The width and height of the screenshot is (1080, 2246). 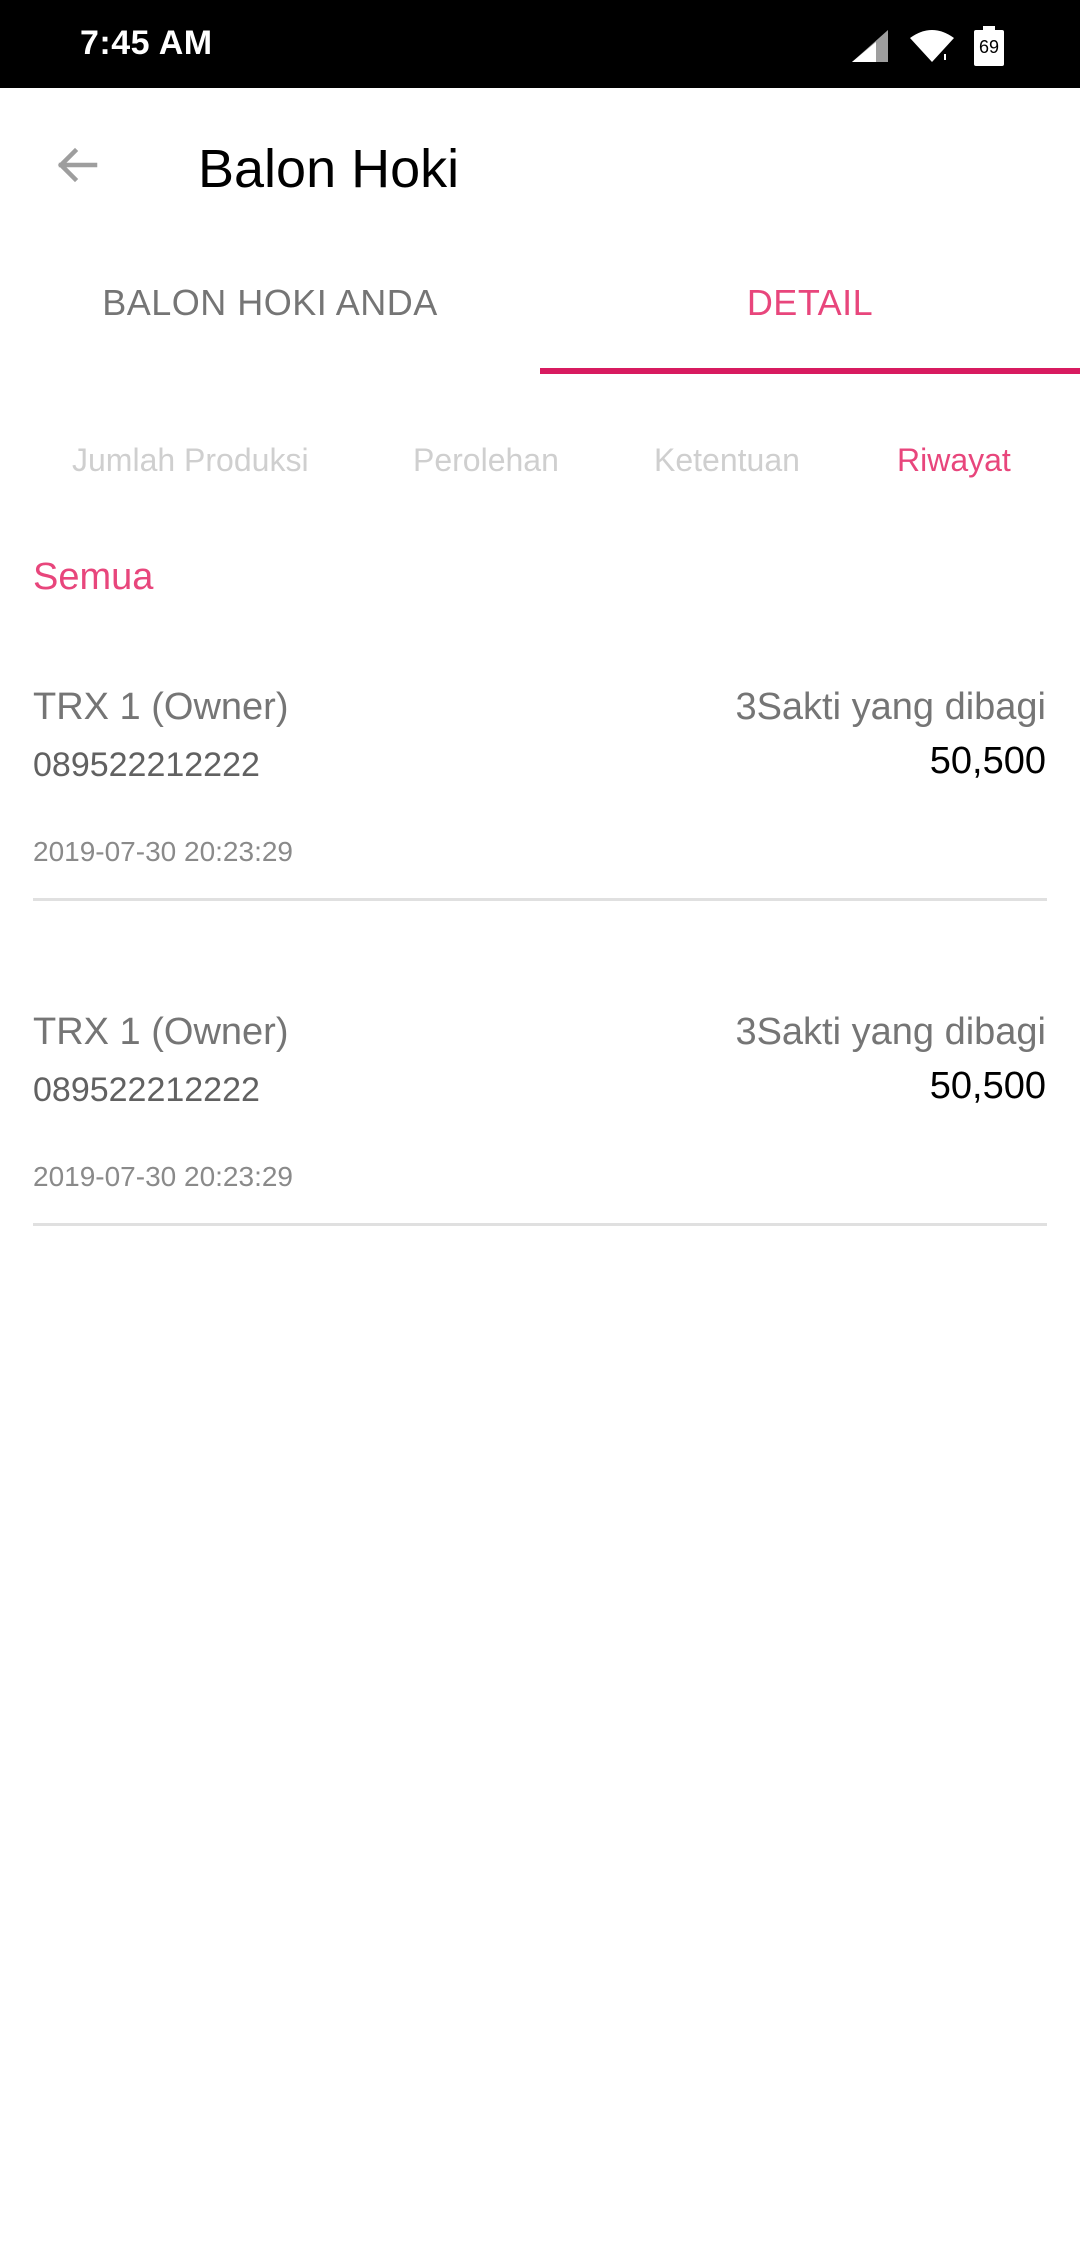 I want to click on battery-icon: 69, so click(x=989, y=46).